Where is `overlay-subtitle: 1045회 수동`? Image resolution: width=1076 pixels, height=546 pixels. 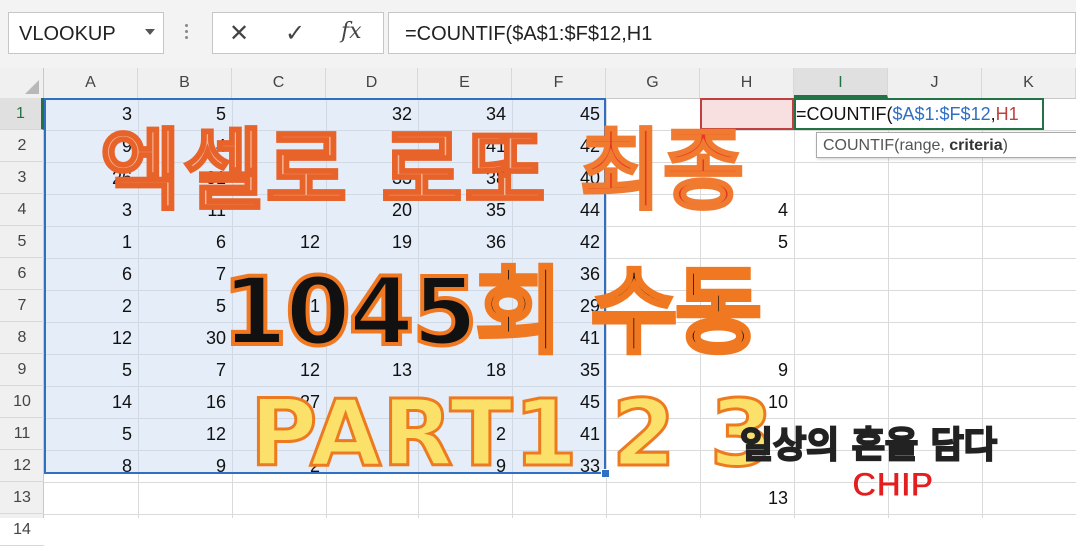 overlay-subtitle: 1045회 수동 is located at coordinates (492, 312).